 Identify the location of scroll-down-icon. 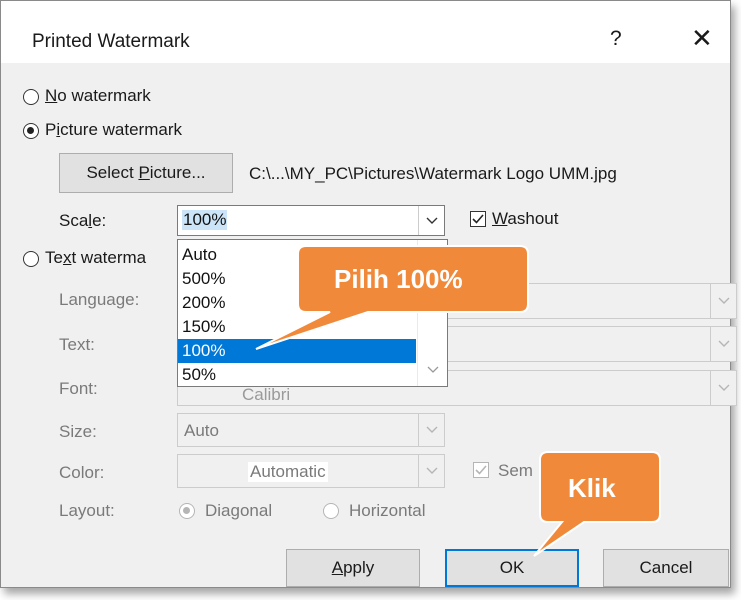
(433, 369).